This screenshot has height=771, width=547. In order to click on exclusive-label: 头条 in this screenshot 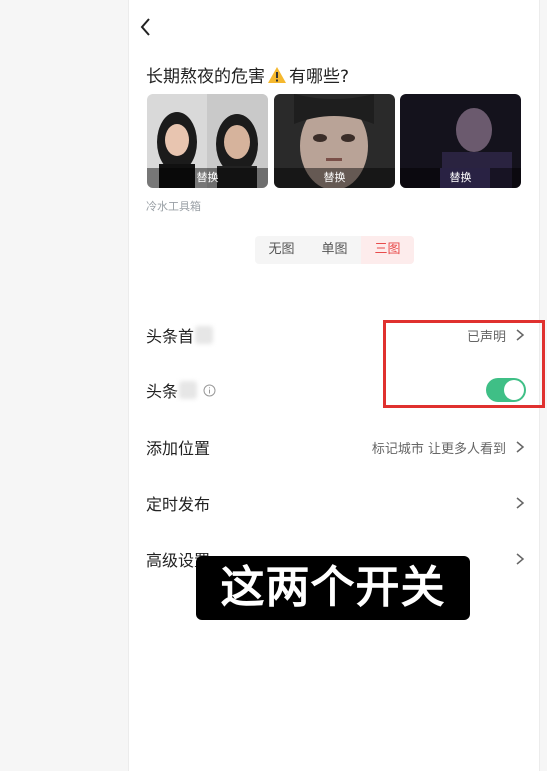, I will do `click(162, 391)`.